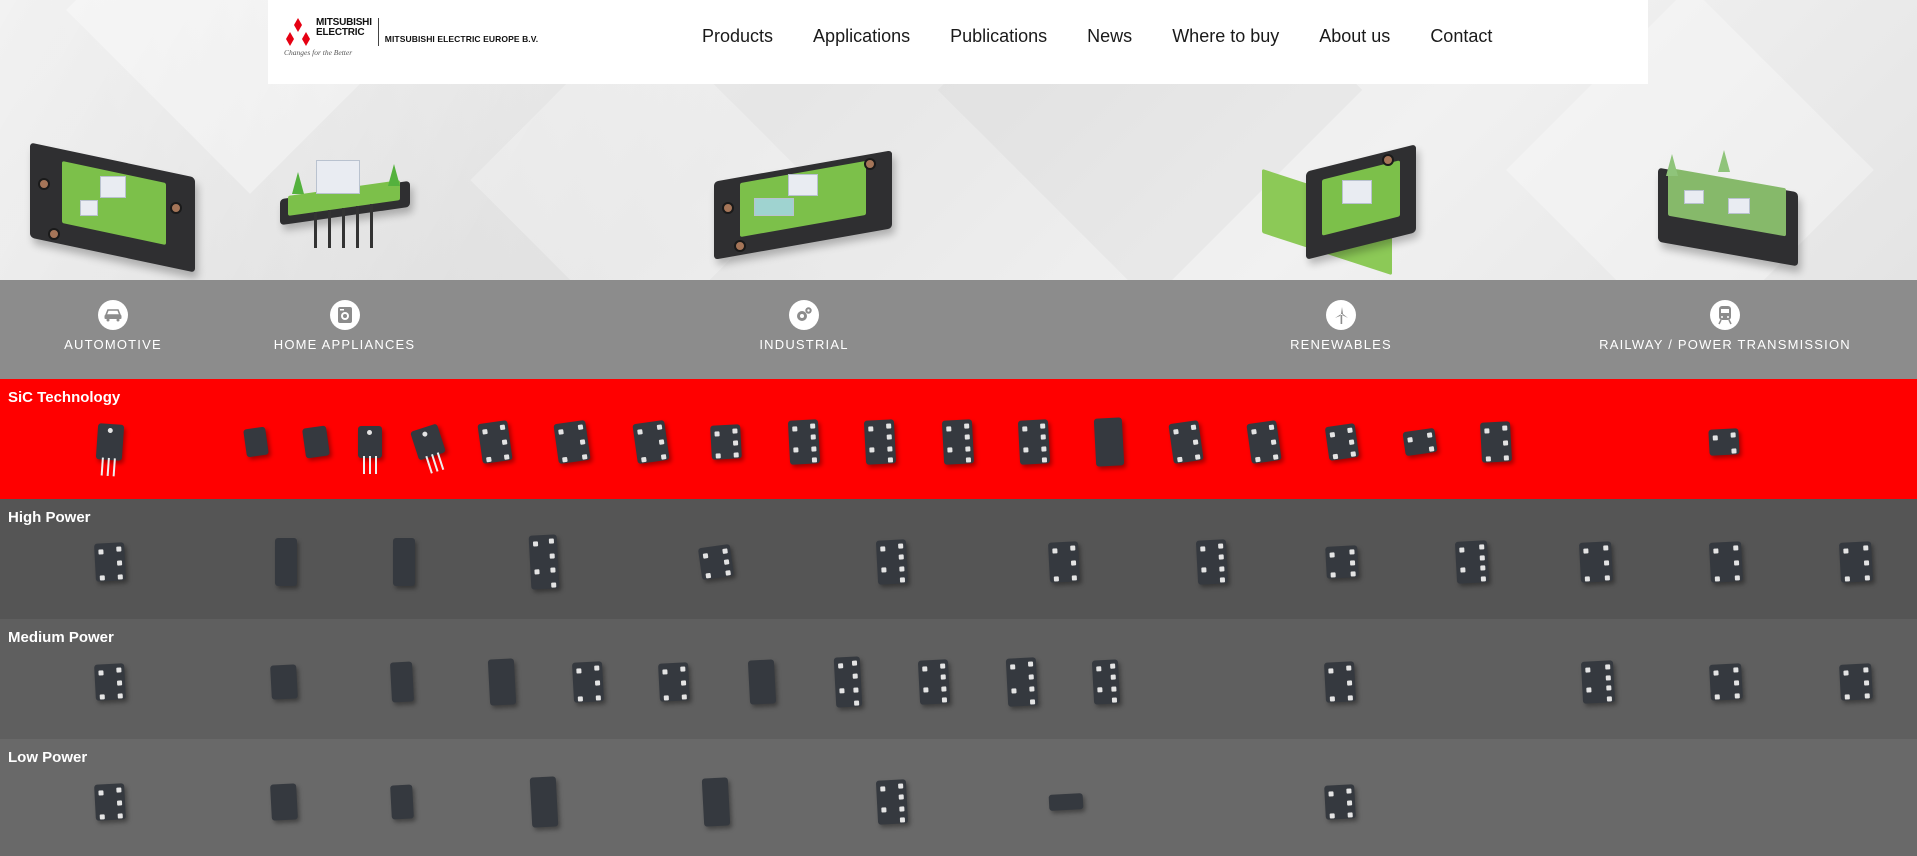  Describe the element at coordinates (804, 205) in the screenshot. I see `industrial-module-image` at that location.